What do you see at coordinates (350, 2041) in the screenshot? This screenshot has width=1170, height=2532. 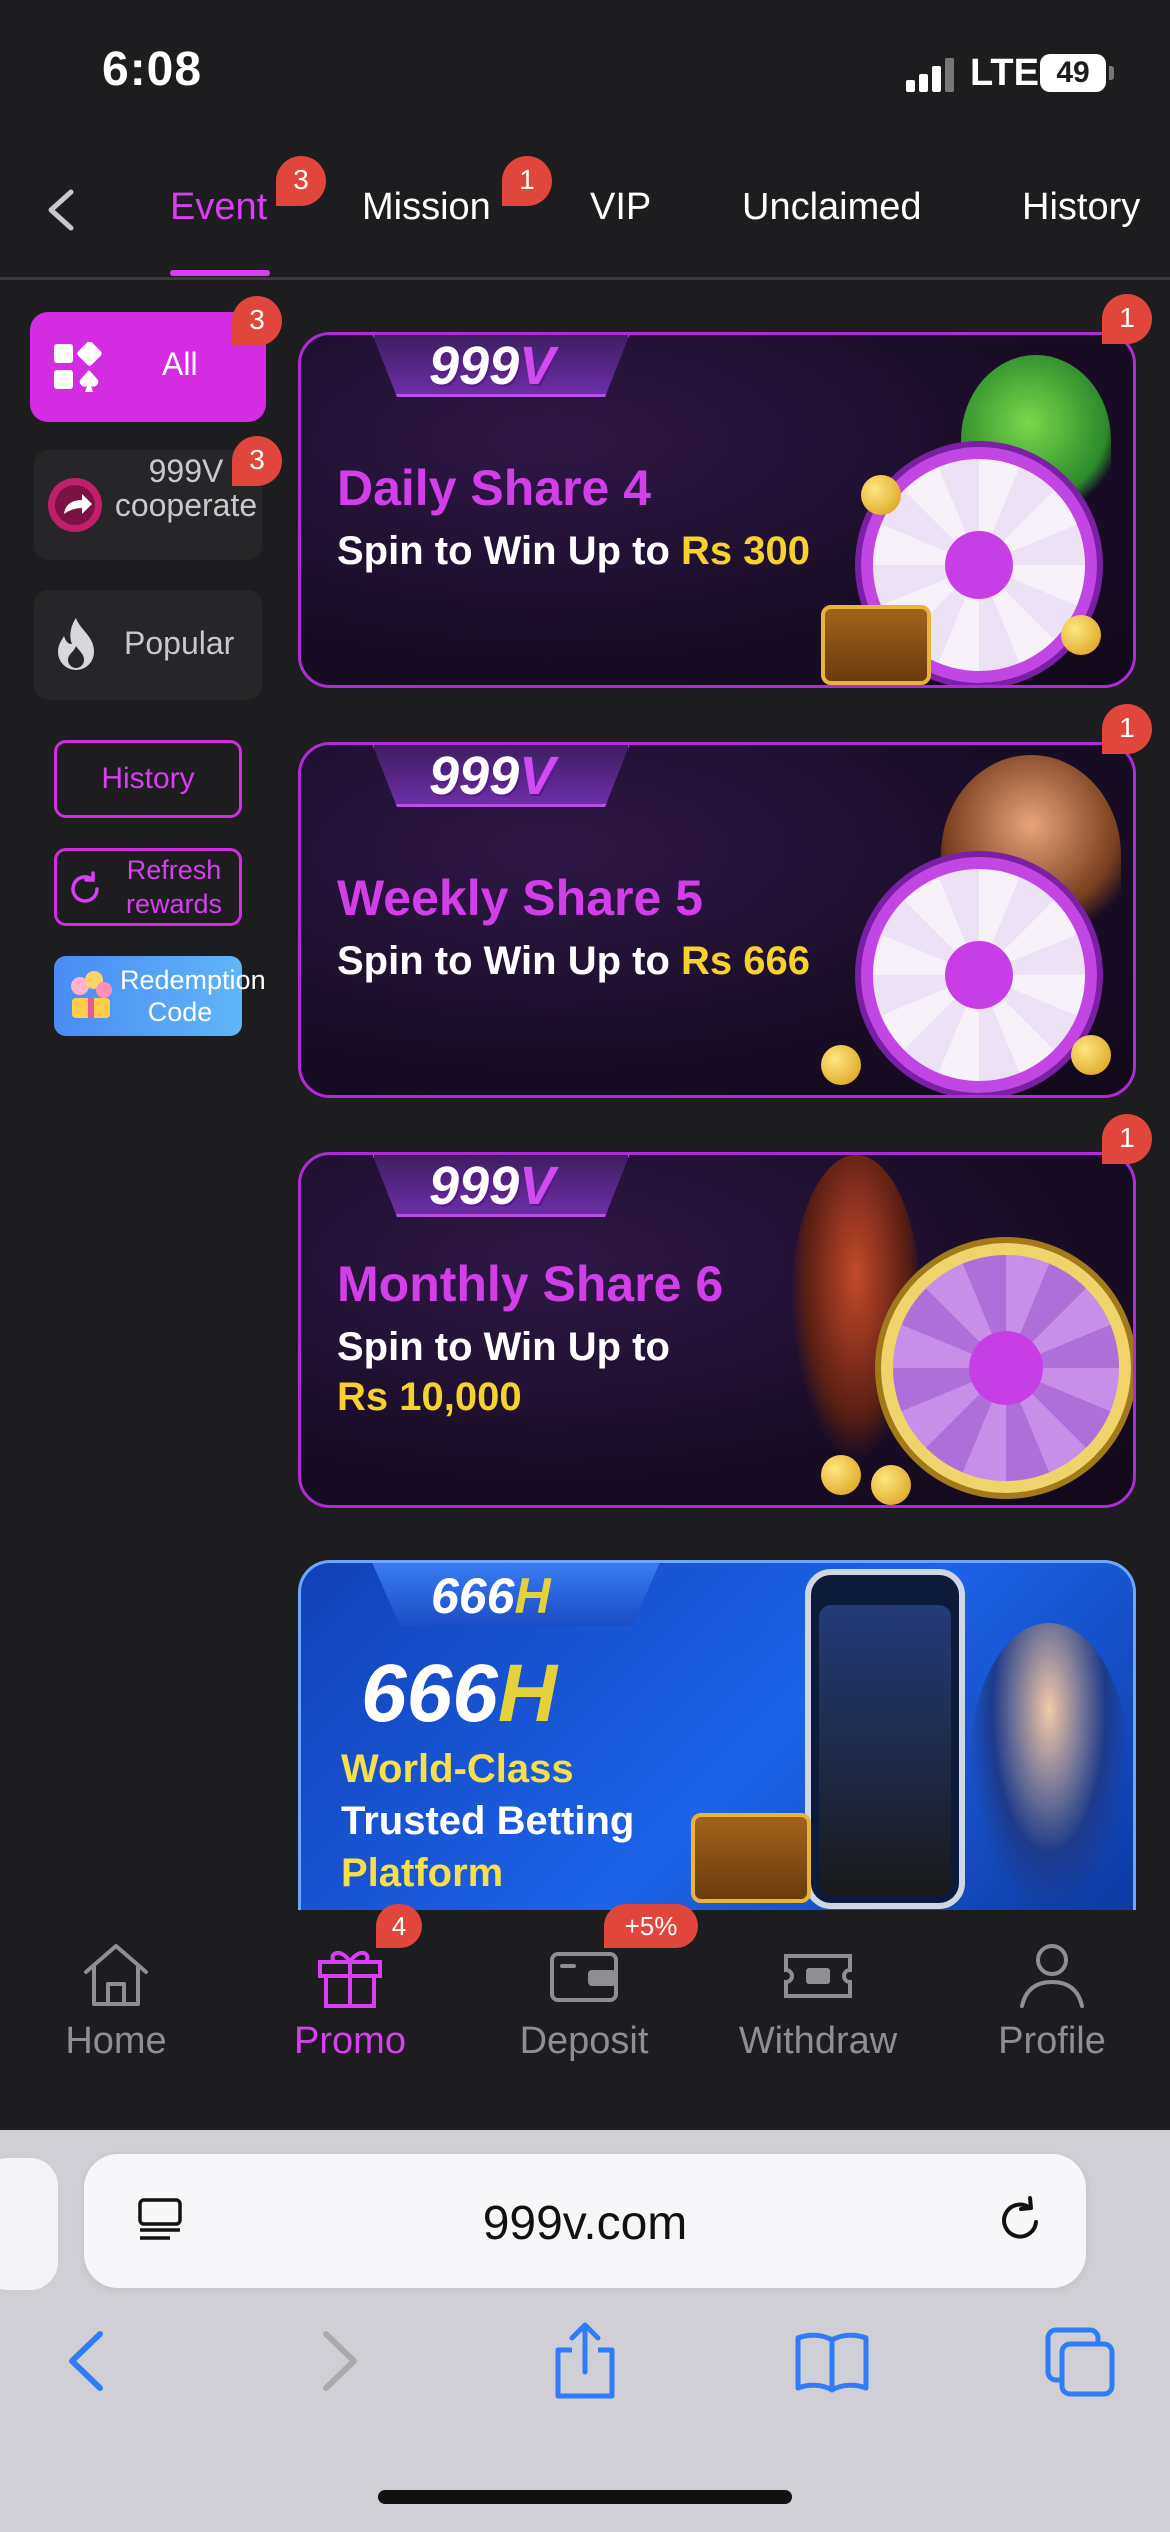 I see `nav-label: Promo` at bounding box center [350, 2041].